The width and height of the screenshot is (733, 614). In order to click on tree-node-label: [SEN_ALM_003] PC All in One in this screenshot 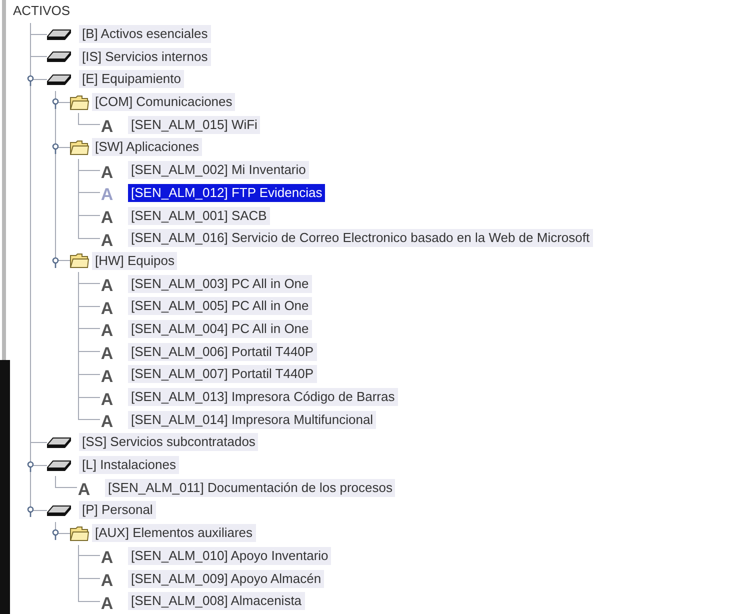, I will do `click(220, 283)`.